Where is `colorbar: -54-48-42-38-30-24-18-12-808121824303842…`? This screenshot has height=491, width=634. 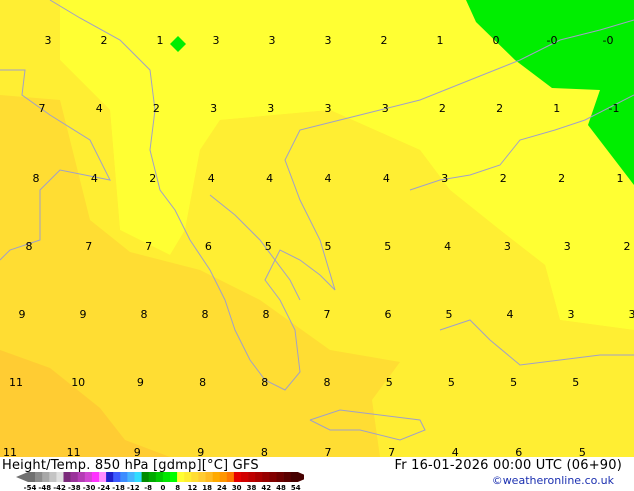
colorbar: -54-48-42-38-30-24-18-12-808121824303842… is located at coordinates (159, 481).